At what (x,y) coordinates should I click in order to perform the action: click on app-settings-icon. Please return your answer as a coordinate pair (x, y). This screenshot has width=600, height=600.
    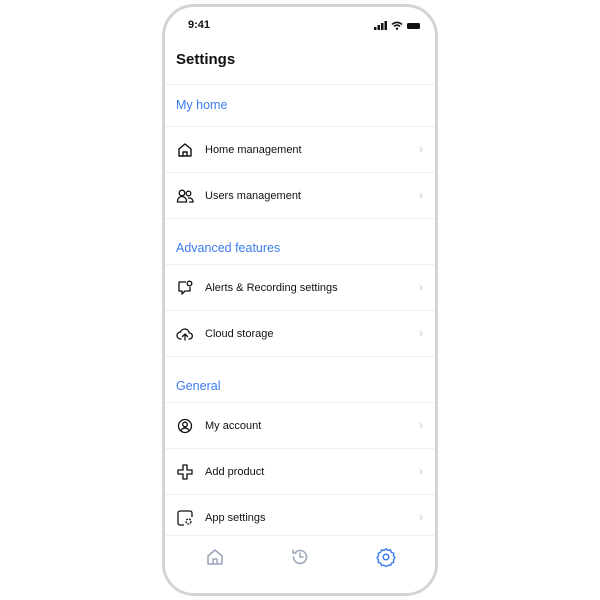
    Looking at the image, I should click on (185, 517).